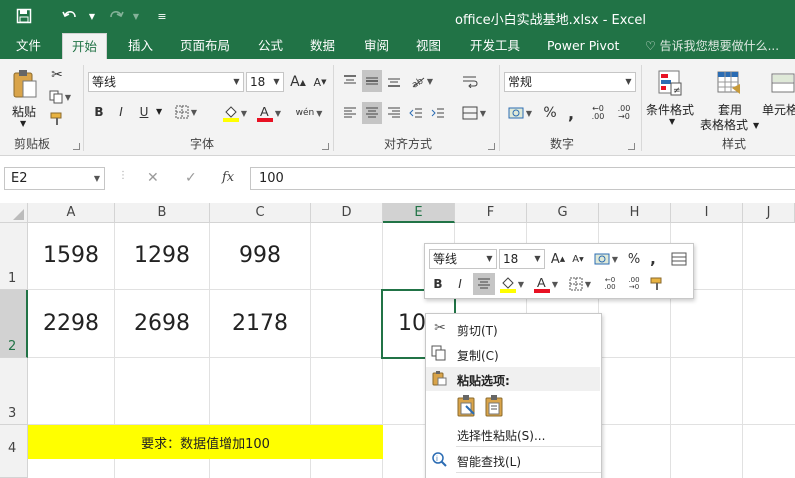 The image size is (795, 478). Describe the element at coordinates (162, 323) in the screenshot. I see `cell-b2: 2698` at that location.